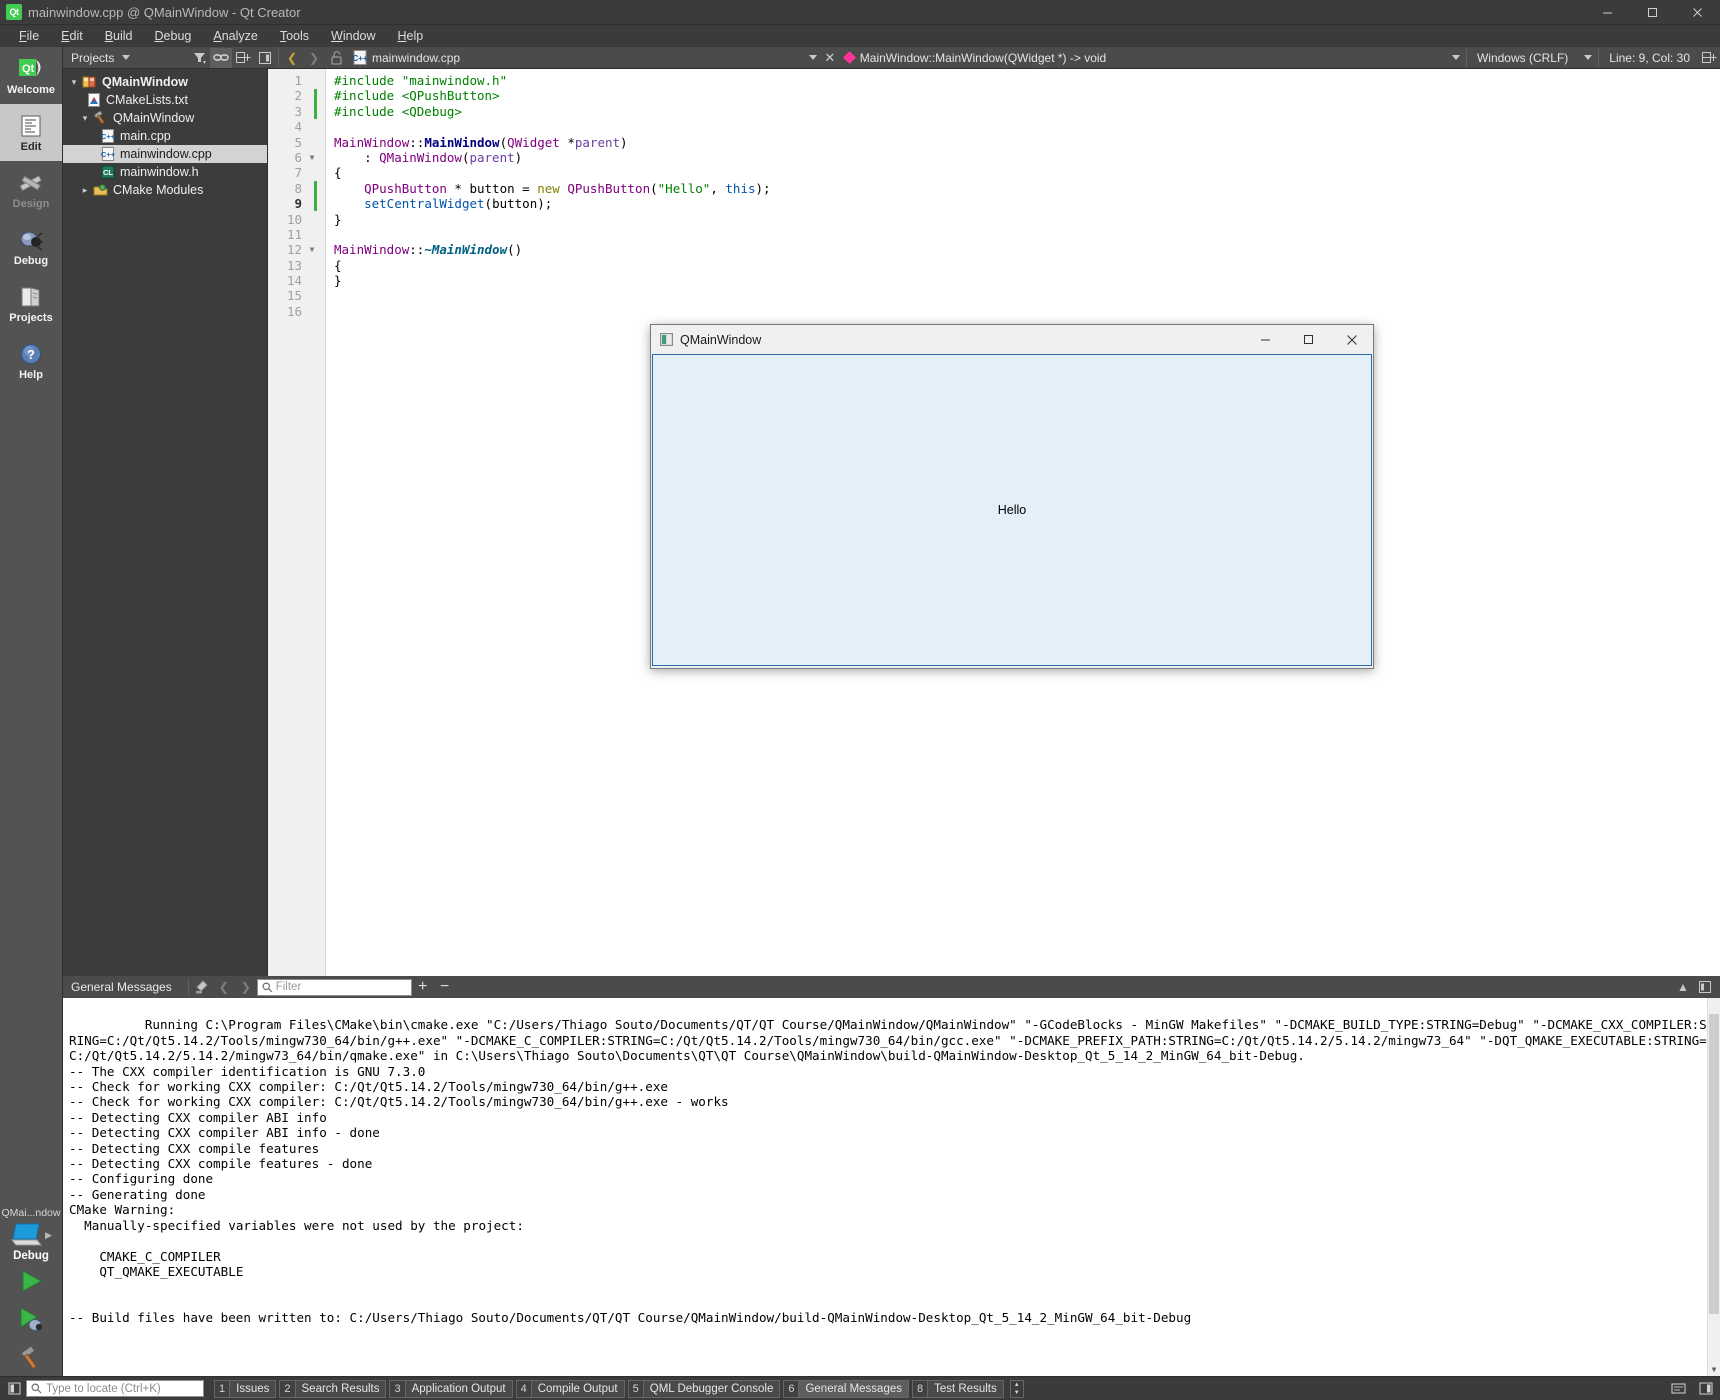 This screenshot has height=1400, width=1720. I want to click on gutter-line: 13, so click(296, 265).